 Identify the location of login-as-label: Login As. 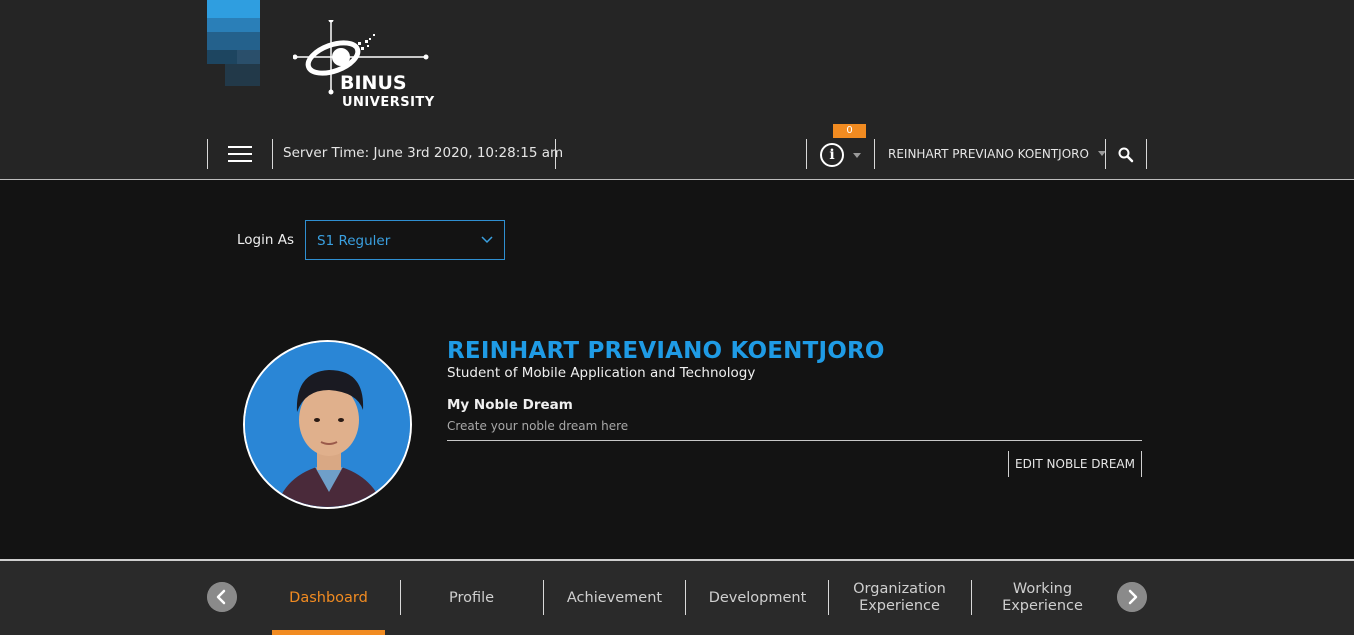
(265, 240).